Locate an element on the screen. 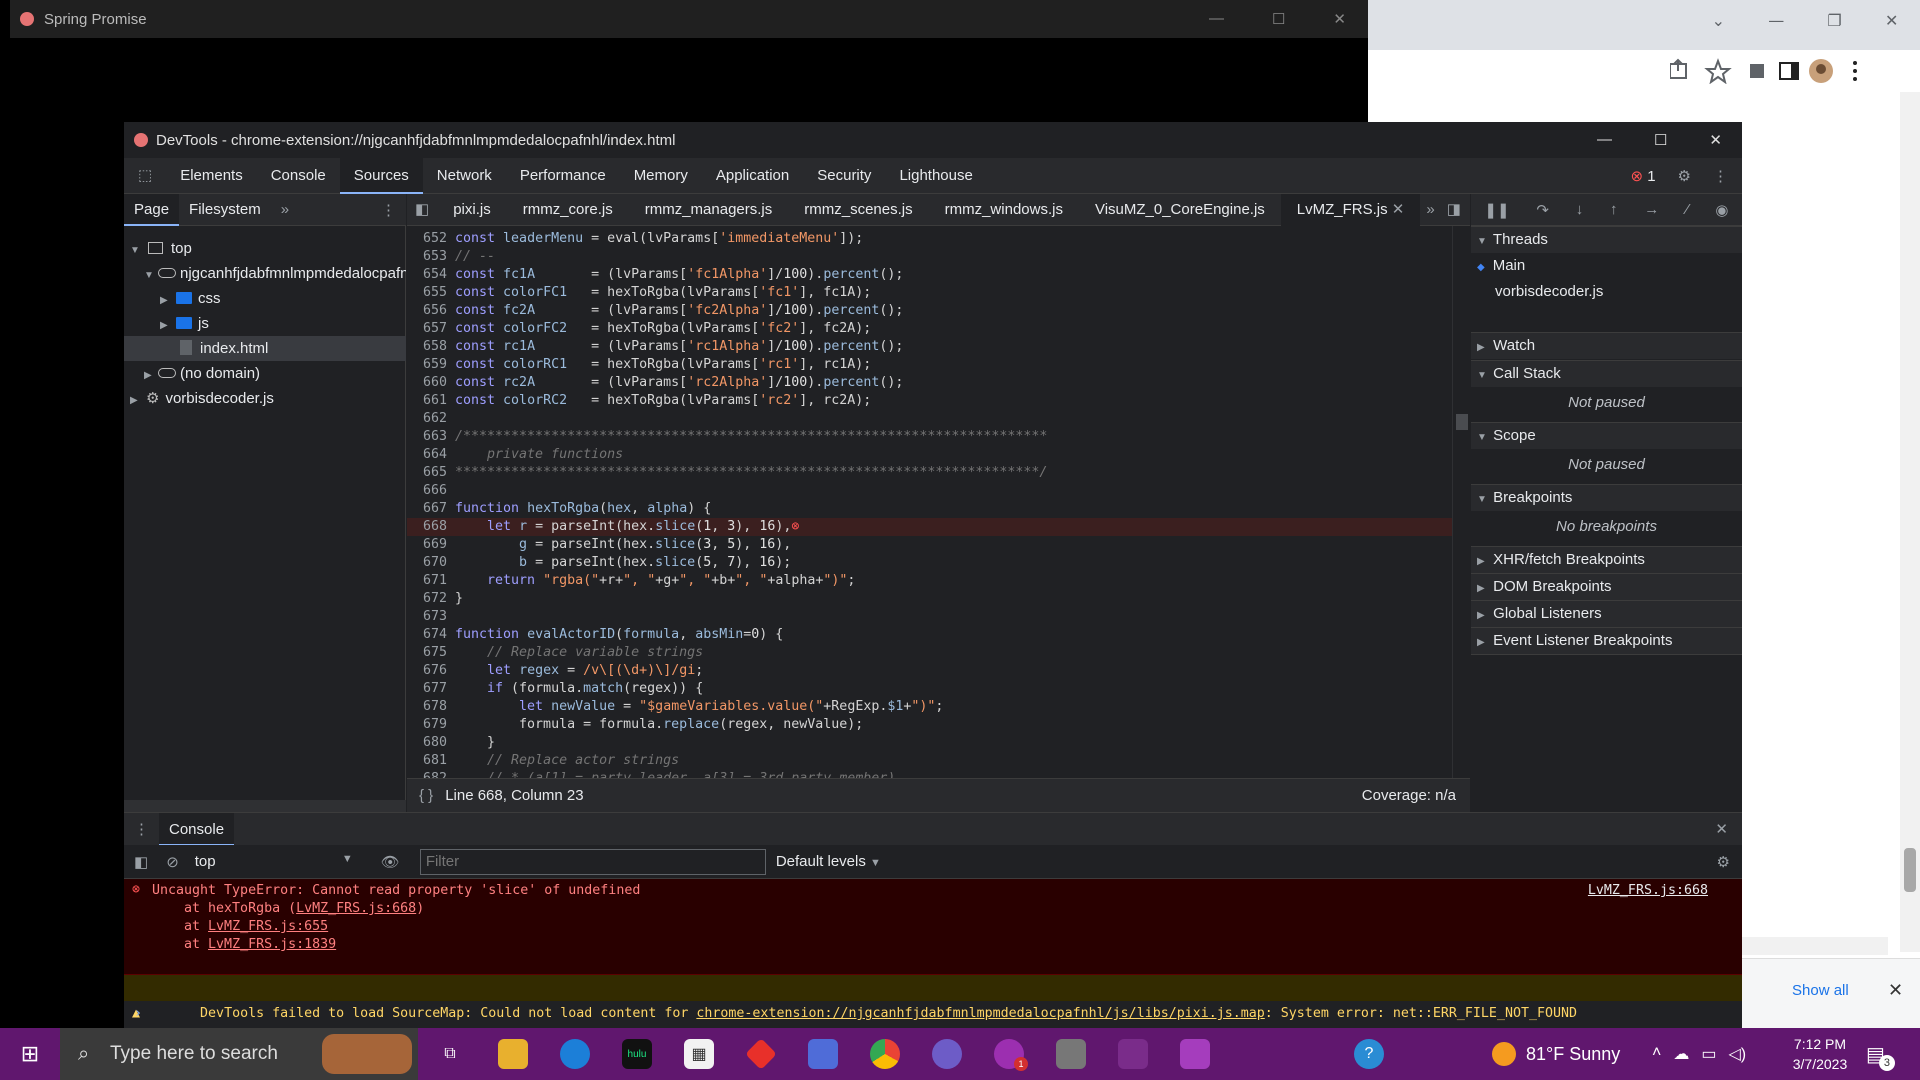 The height and width of the screenshot is (1080, 1920). context-selector: top ▼ is located at coordinates (274, 861).